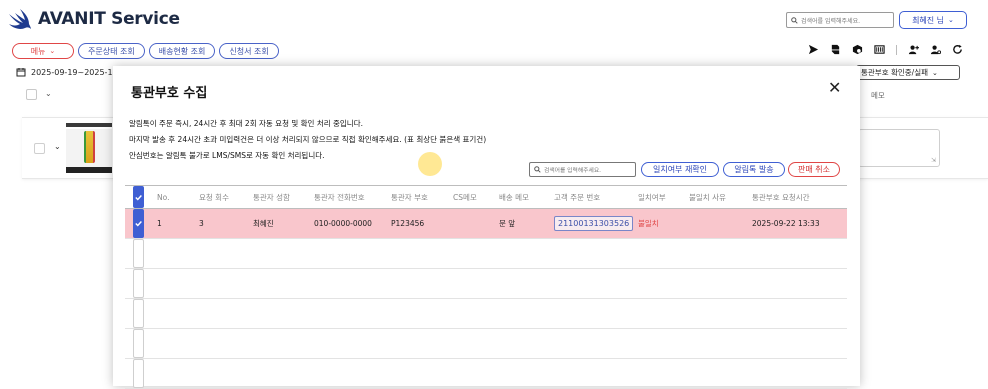  I want to click on status-select-value: 통관부호 확인중/실패, so click(895, 72).